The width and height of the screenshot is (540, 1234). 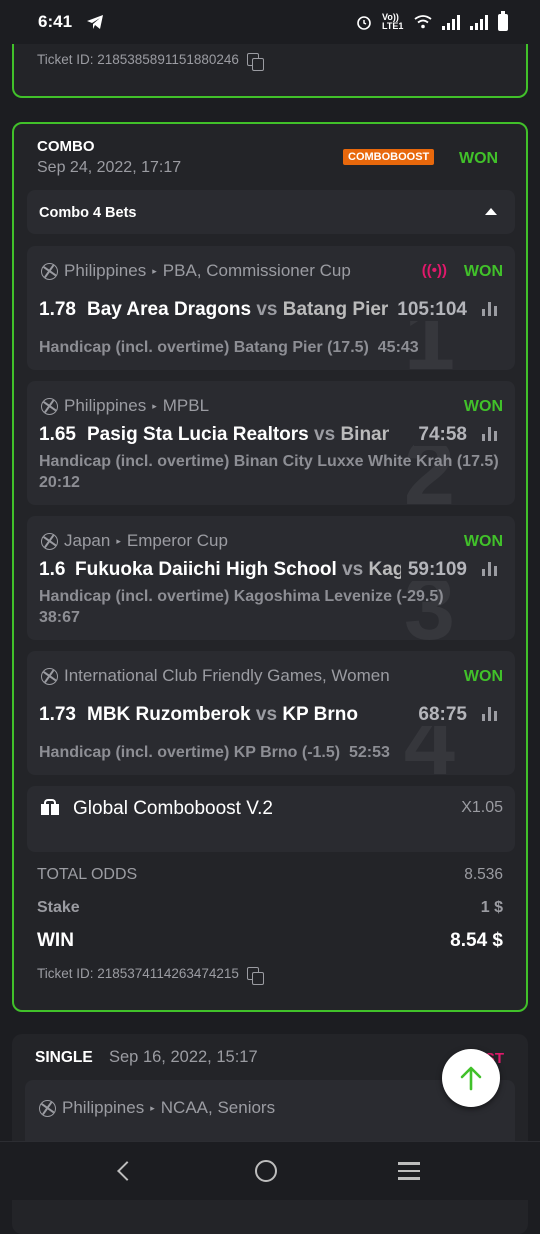 What do you see at coordinates (58, 907) in the screenshot?
I see `stake-label: Stake` at bounding box center [58, 907].